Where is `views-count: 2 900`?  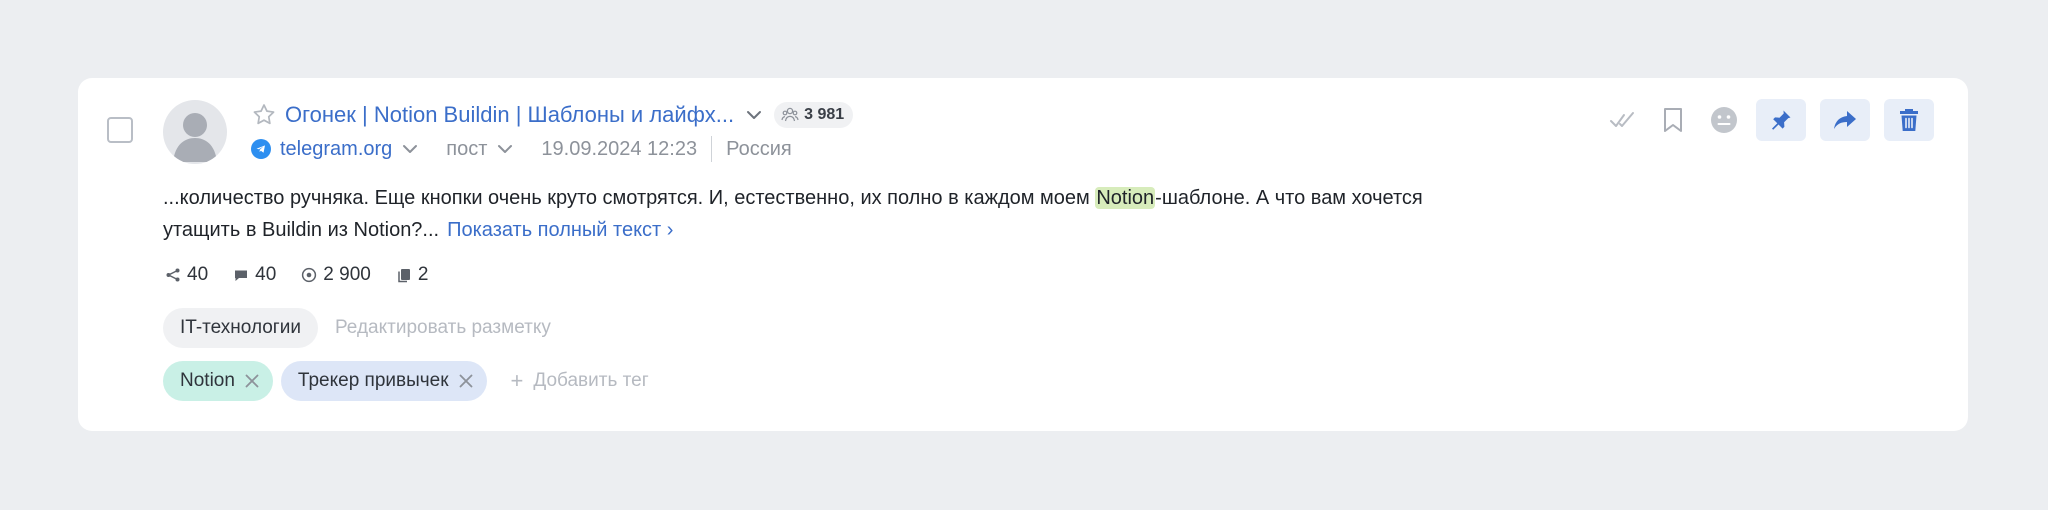 views-count: 2 900 is located at coordinates (347, 274).